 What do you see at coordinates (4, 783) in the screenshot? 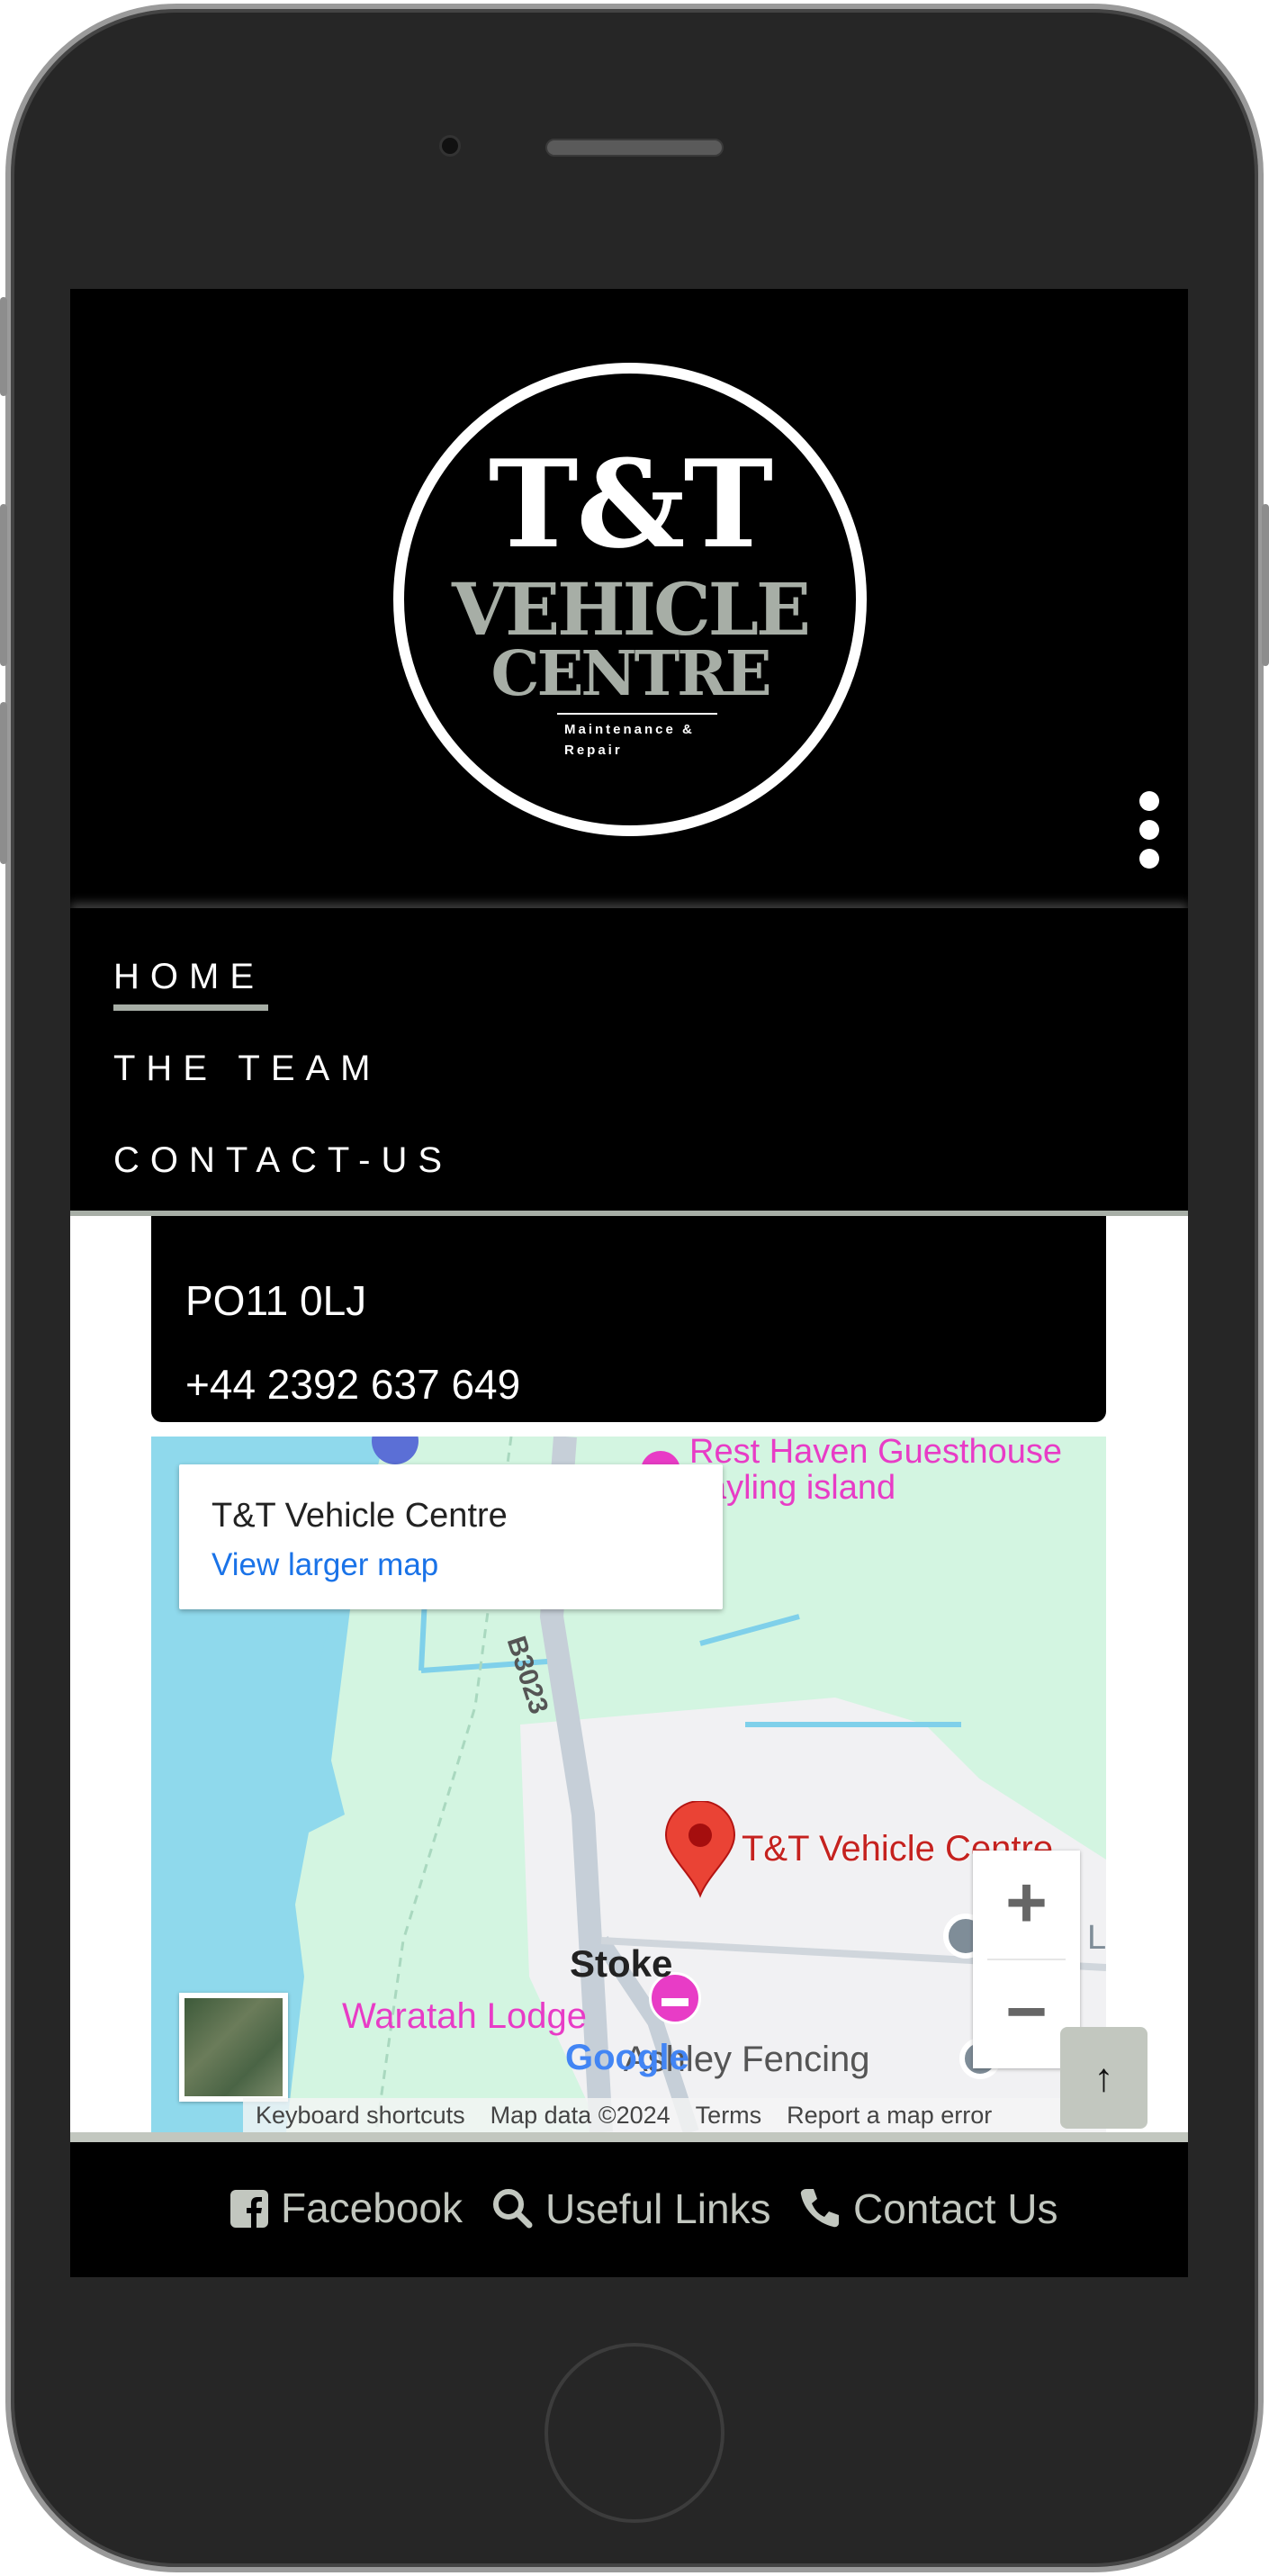
I see `phone-volume-down` at bounding box center [4, 783].